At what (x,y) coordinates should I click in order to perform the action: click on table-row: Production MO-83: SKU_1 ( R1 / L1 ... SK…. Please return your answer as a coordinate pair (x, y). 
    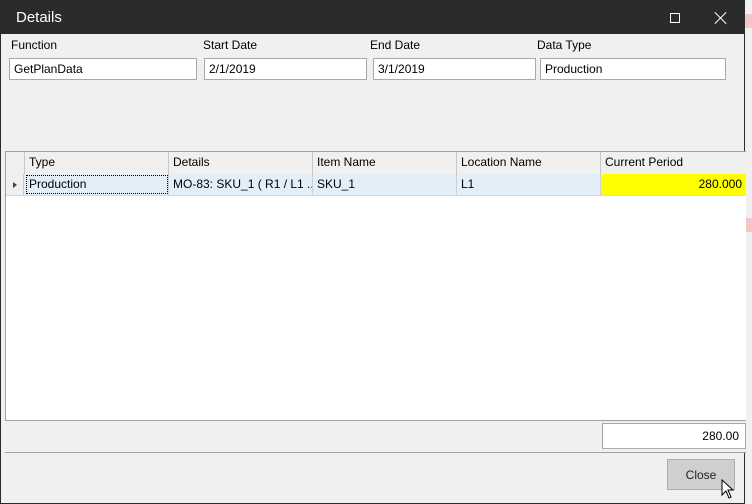
    Looking at the image, I should click on (376, 185).